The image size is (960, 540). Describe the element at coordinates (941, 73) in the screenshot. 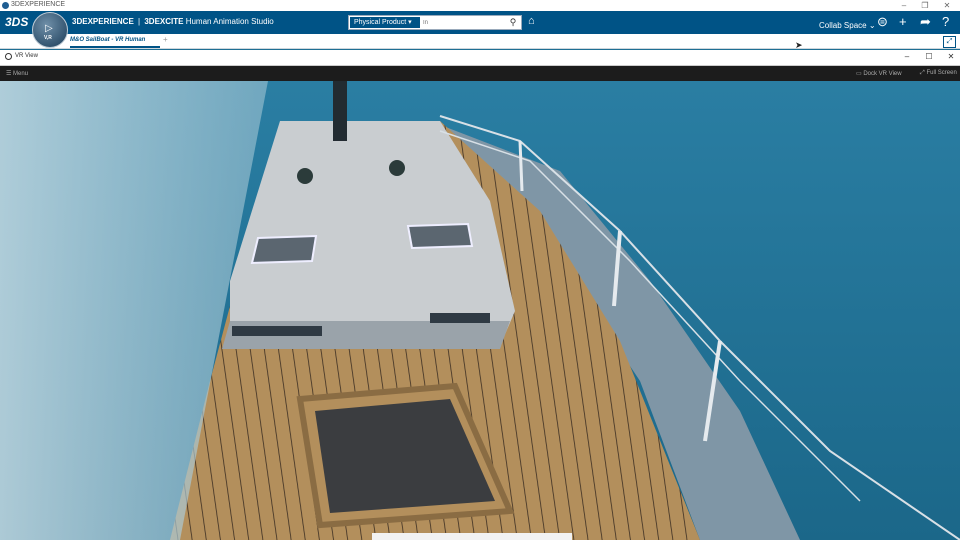

I see `full-screen-label: Full Screen` at that location.